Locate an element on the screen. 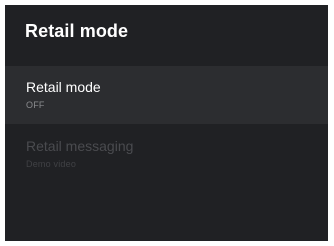 This screenshot has height=246, width=334. retail-messaging-label: Retail messaging is located at coordinates (80, 146).